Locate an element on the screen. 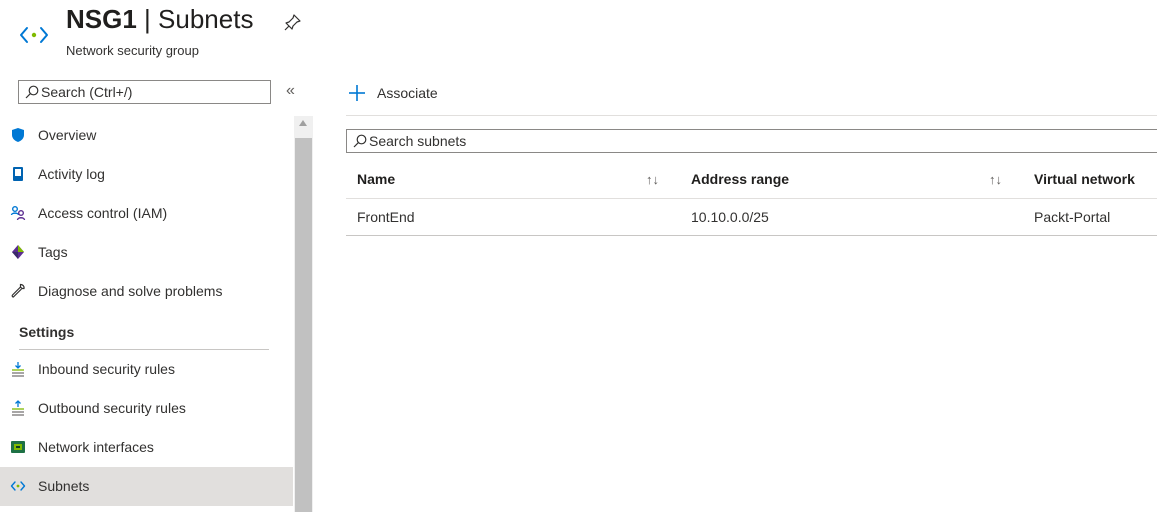 Image resolution: width=1157 pixels, height=512 pixels. subnet-search-box is located at coordinates (751, 141).